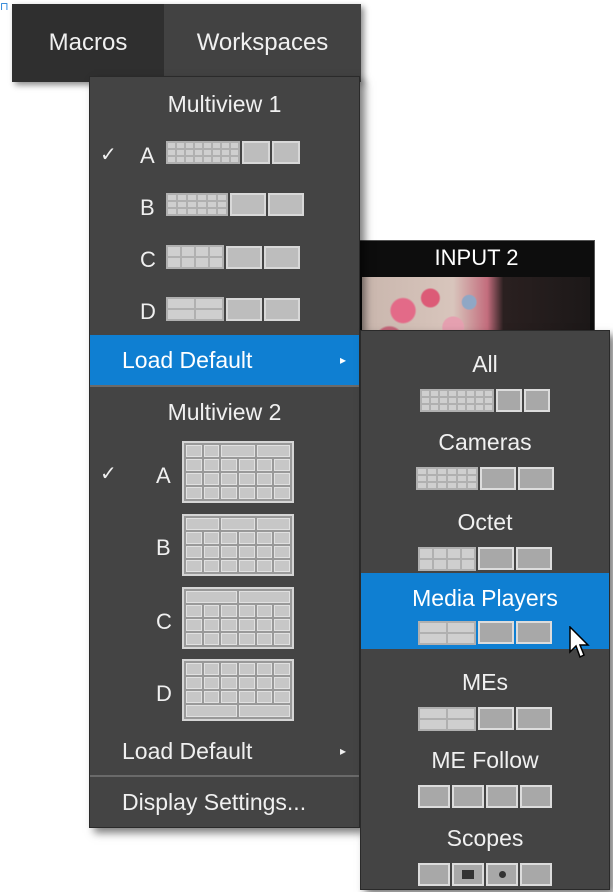 This screenshot has width=613, height=892. Describe the element at coordinates (485, 874) in the screenshot. I see `layout-scopes-icon` at that location.